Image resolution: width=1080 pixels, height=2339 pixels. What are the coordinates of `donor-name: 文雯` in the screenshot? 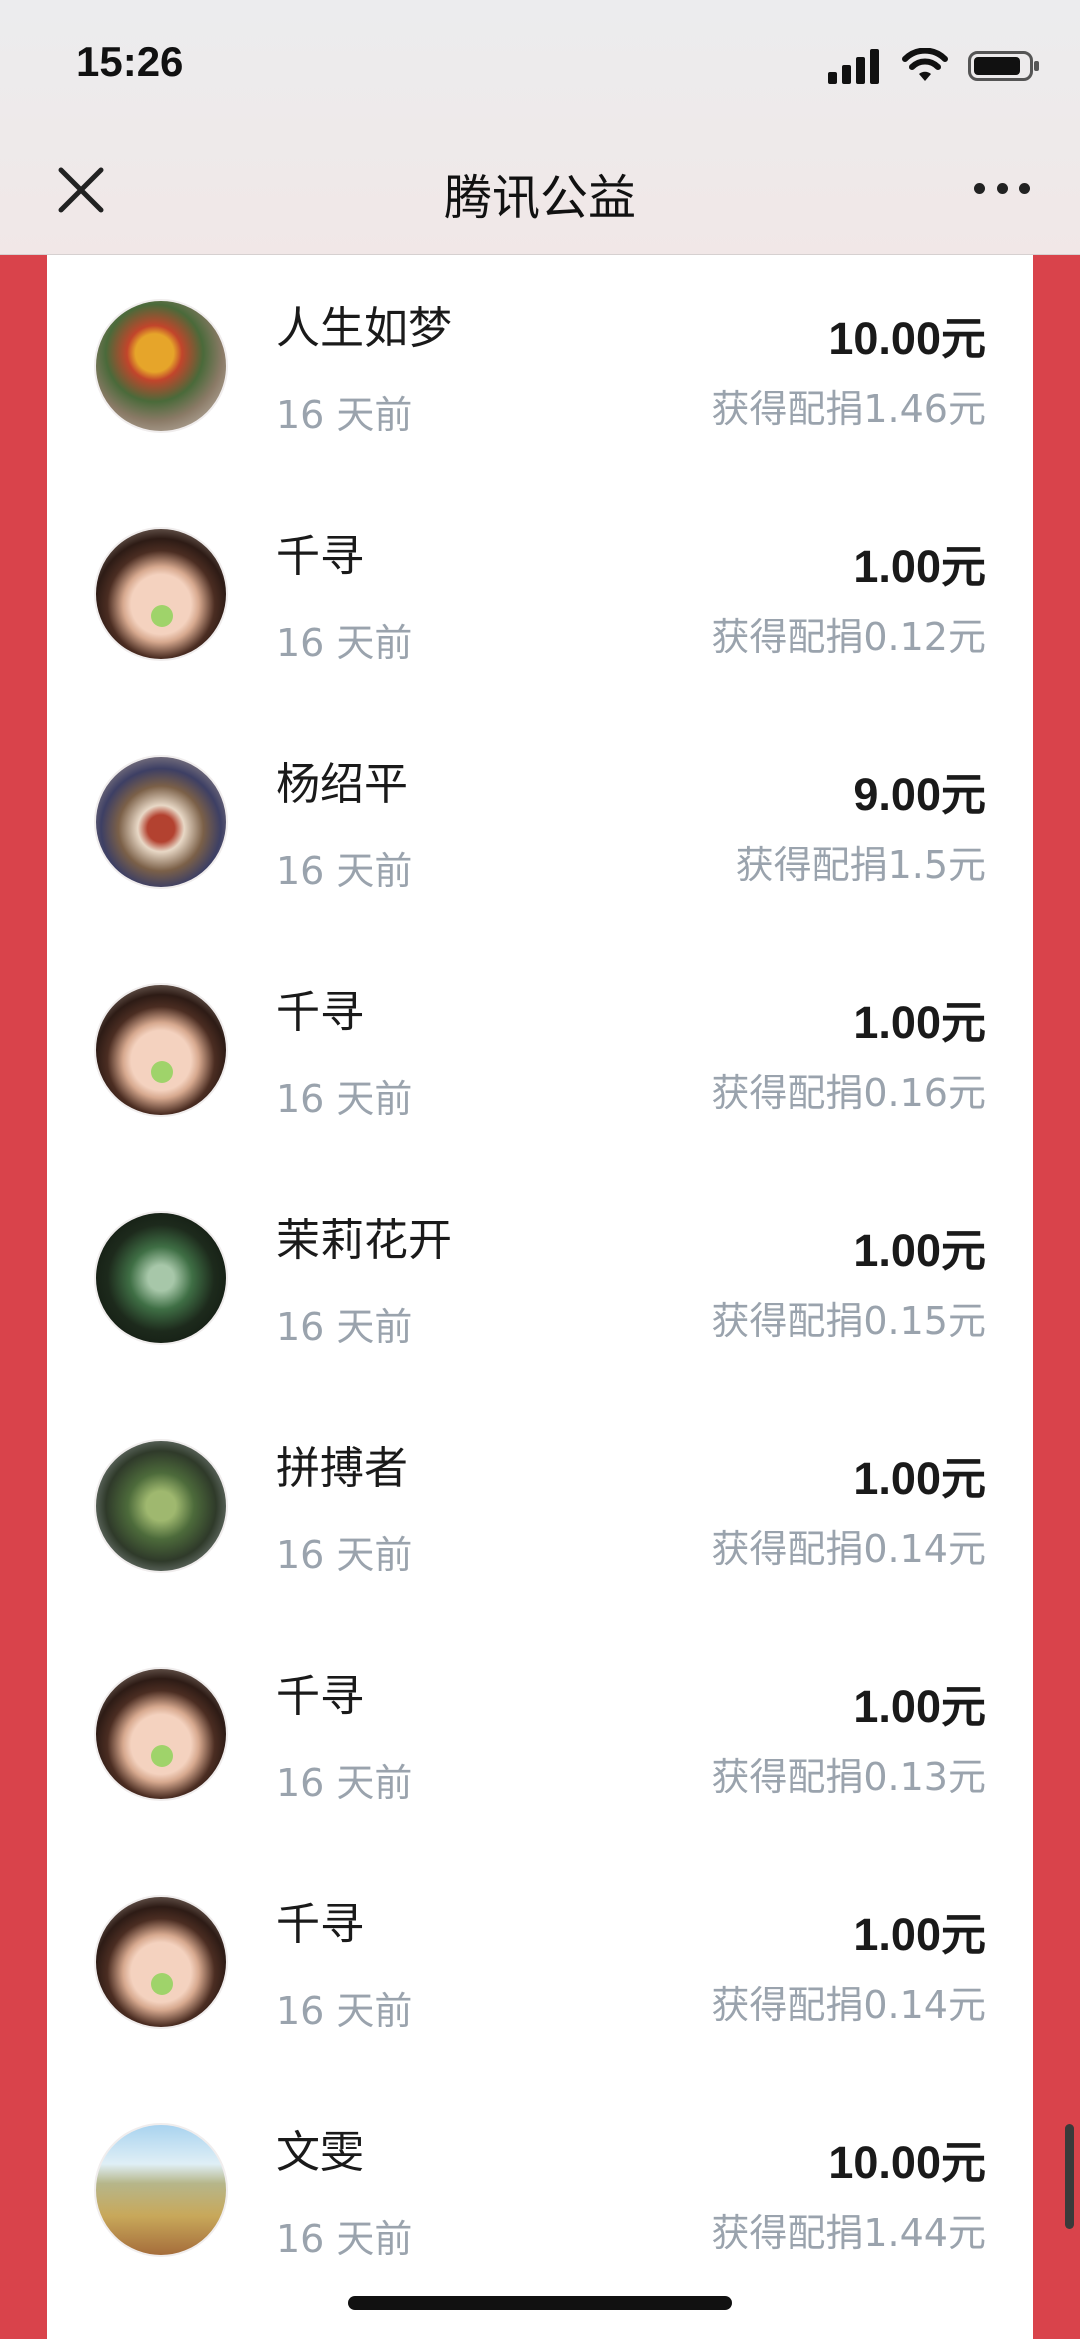 It's located at (320, 2152).